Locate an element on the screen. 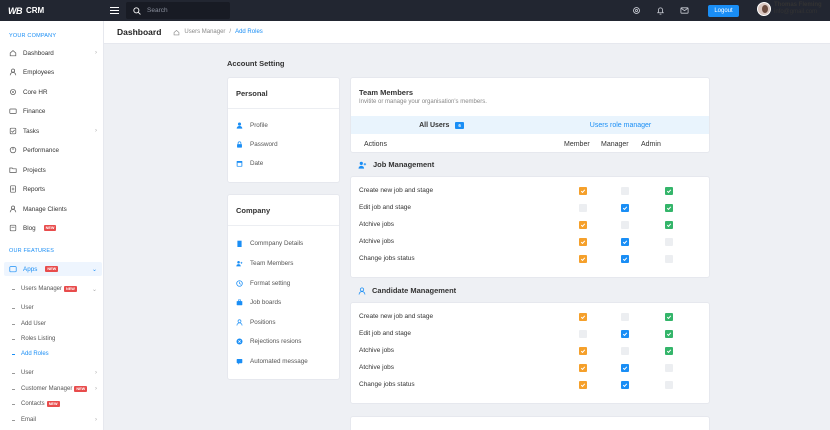 The height and width of the screenshot is (430, 830). settings-link-rejections-reasons: Rejections resions is located at coordinates (268, 341).